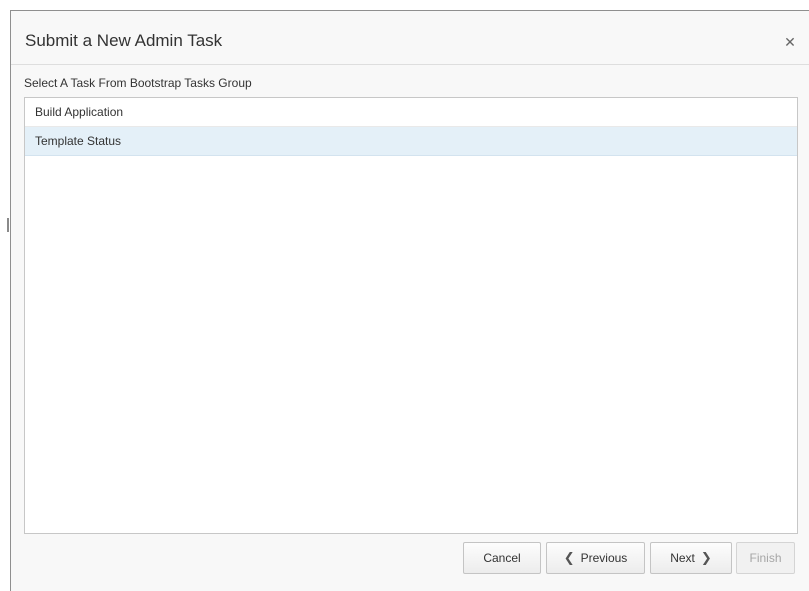 This screenshot has height=591, width=809. I want to click on cancel-button-label: Cancel, so click(502, 558).